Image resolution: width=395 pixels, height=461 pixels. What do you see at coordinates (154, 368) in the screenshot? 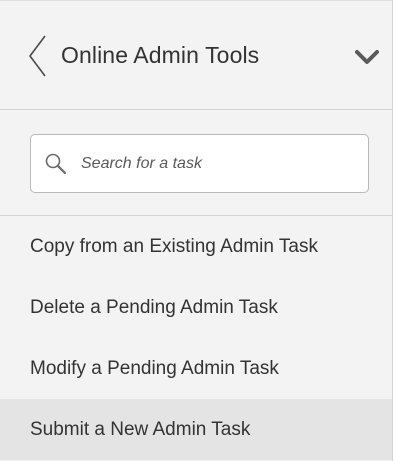
I see `task-item-label: Modify a Pending Admin Task` at bounding box center [154, 368].